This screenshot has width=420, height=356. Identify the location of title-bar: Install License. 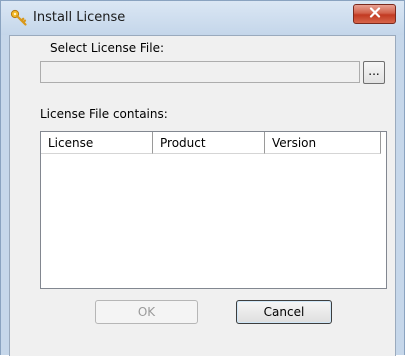
(202, 18).